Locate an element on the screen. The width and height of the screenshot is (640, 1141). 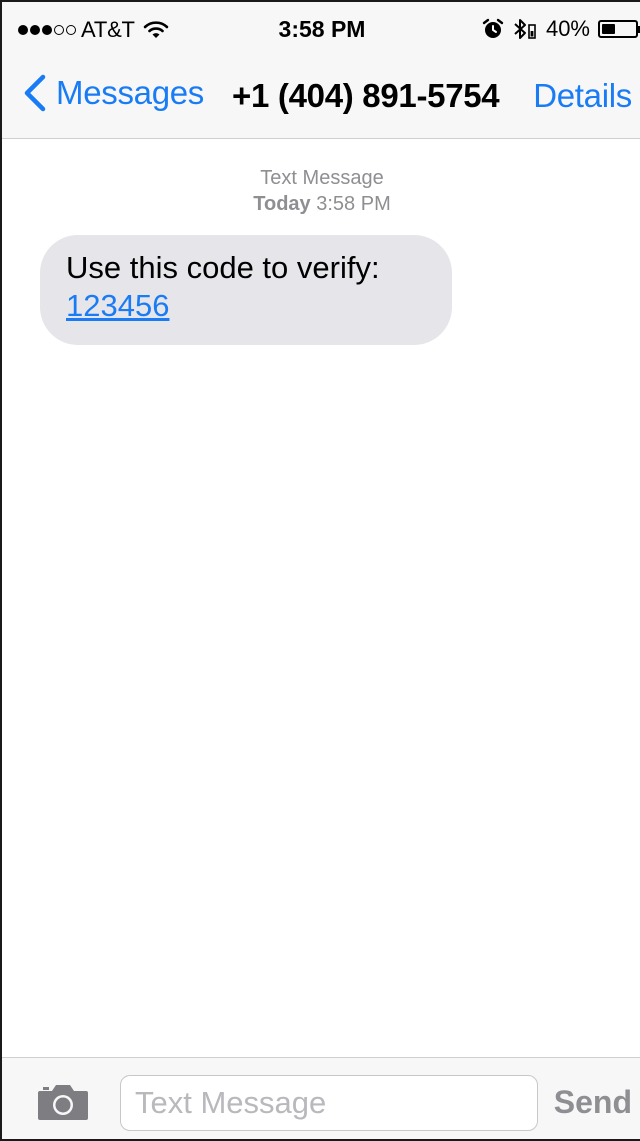
navigation-bar: Messages +1 (404) 891-5754 Details is located at coordinates (321, 97).